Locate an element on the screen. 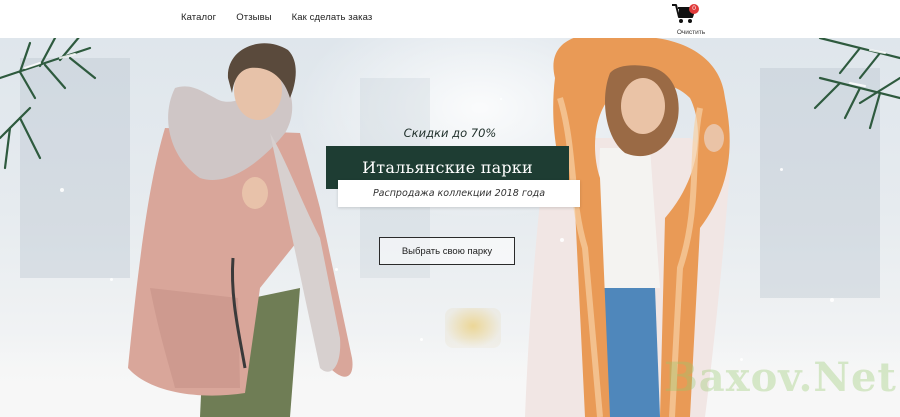  nav-link-how-to-order: Как сделать заказ is located at coordinates (332, 17).